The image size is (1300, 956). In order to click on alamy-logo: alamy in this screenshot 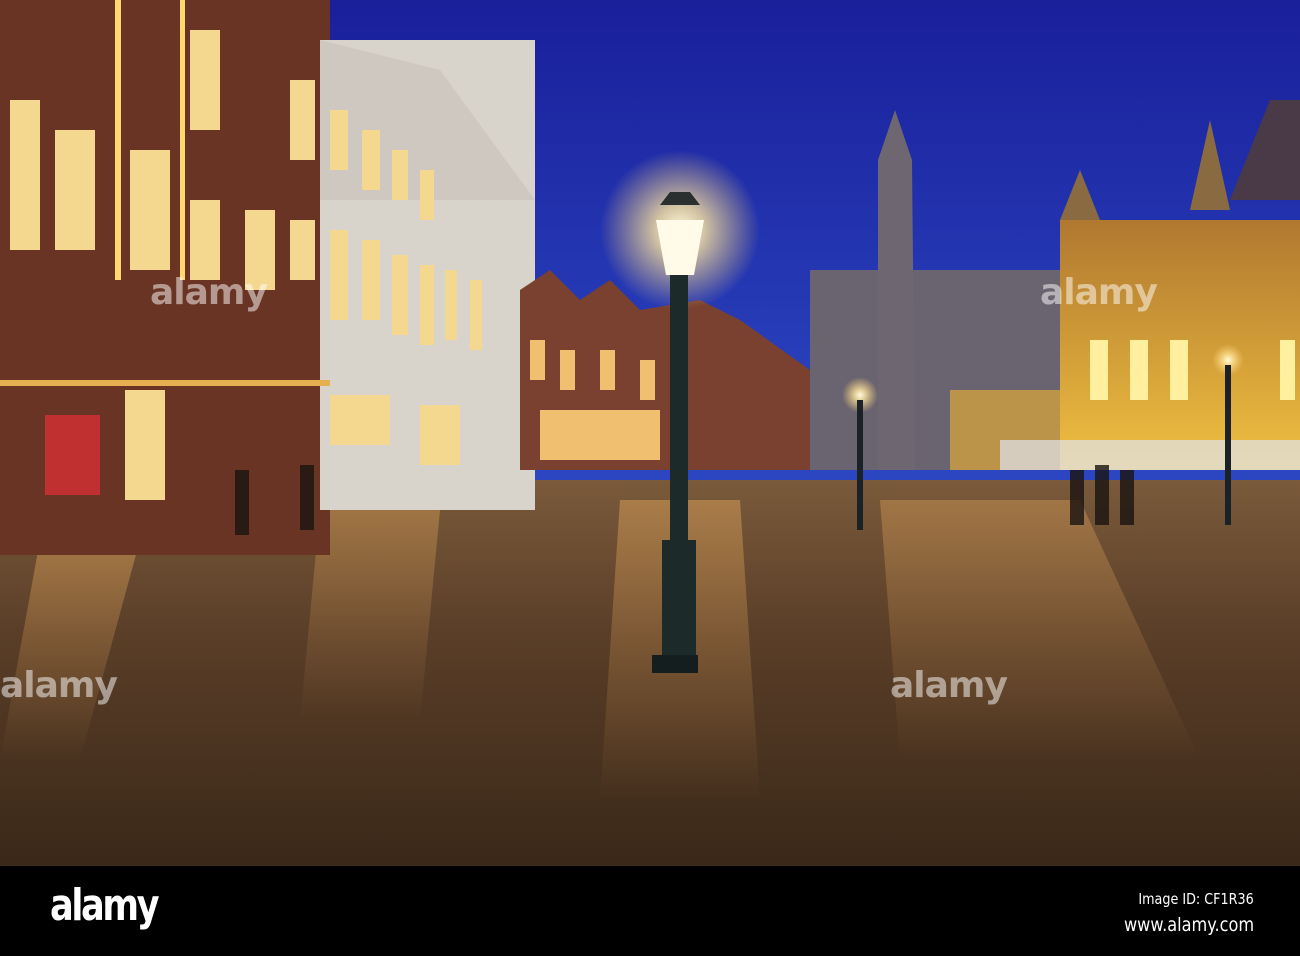, I will do `click(105, 905)`.